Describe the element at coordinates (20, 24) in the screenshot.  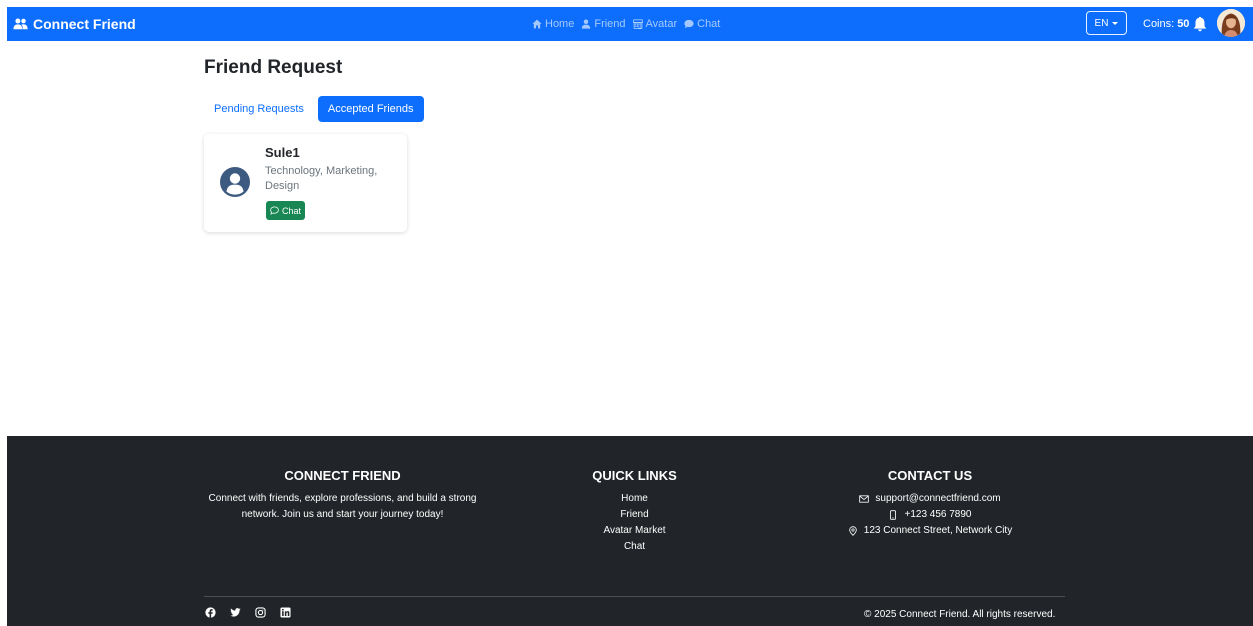
I see `users-icon` at that location.